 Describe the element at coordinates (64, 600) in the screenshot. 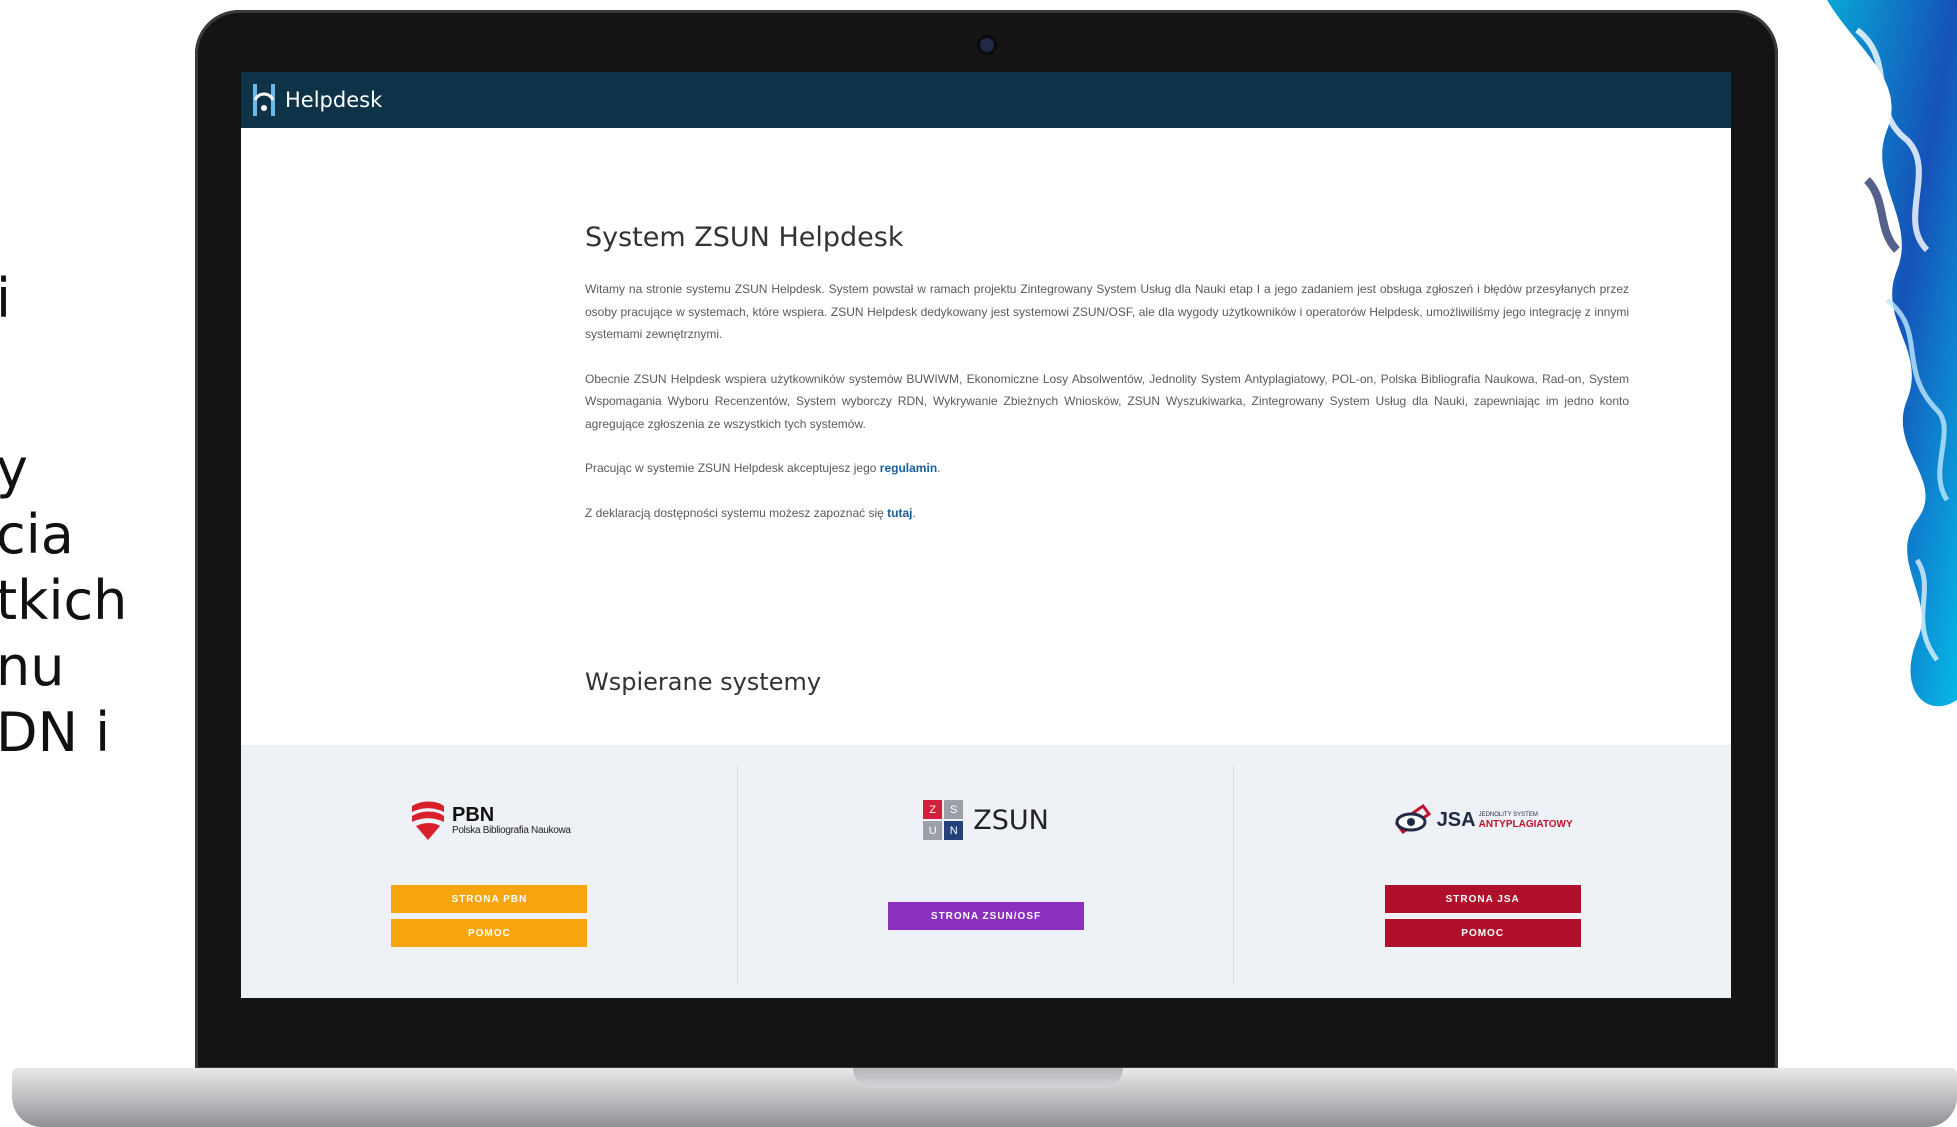

I see `slide-text-line: tkich` at that location.